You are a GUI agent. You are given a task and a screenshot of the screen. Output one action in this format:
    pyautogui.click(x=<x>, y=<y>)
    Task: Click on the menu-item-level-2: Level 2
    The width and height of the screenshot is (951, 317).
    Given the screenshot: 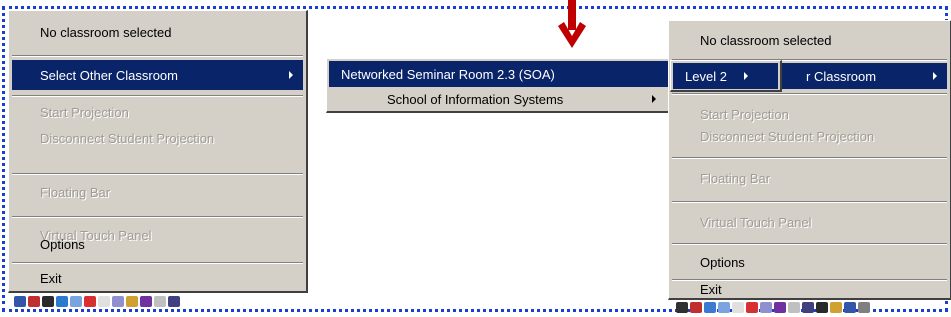 What is the action you would take?
    pyautogui.click(x=725, y=76)
    